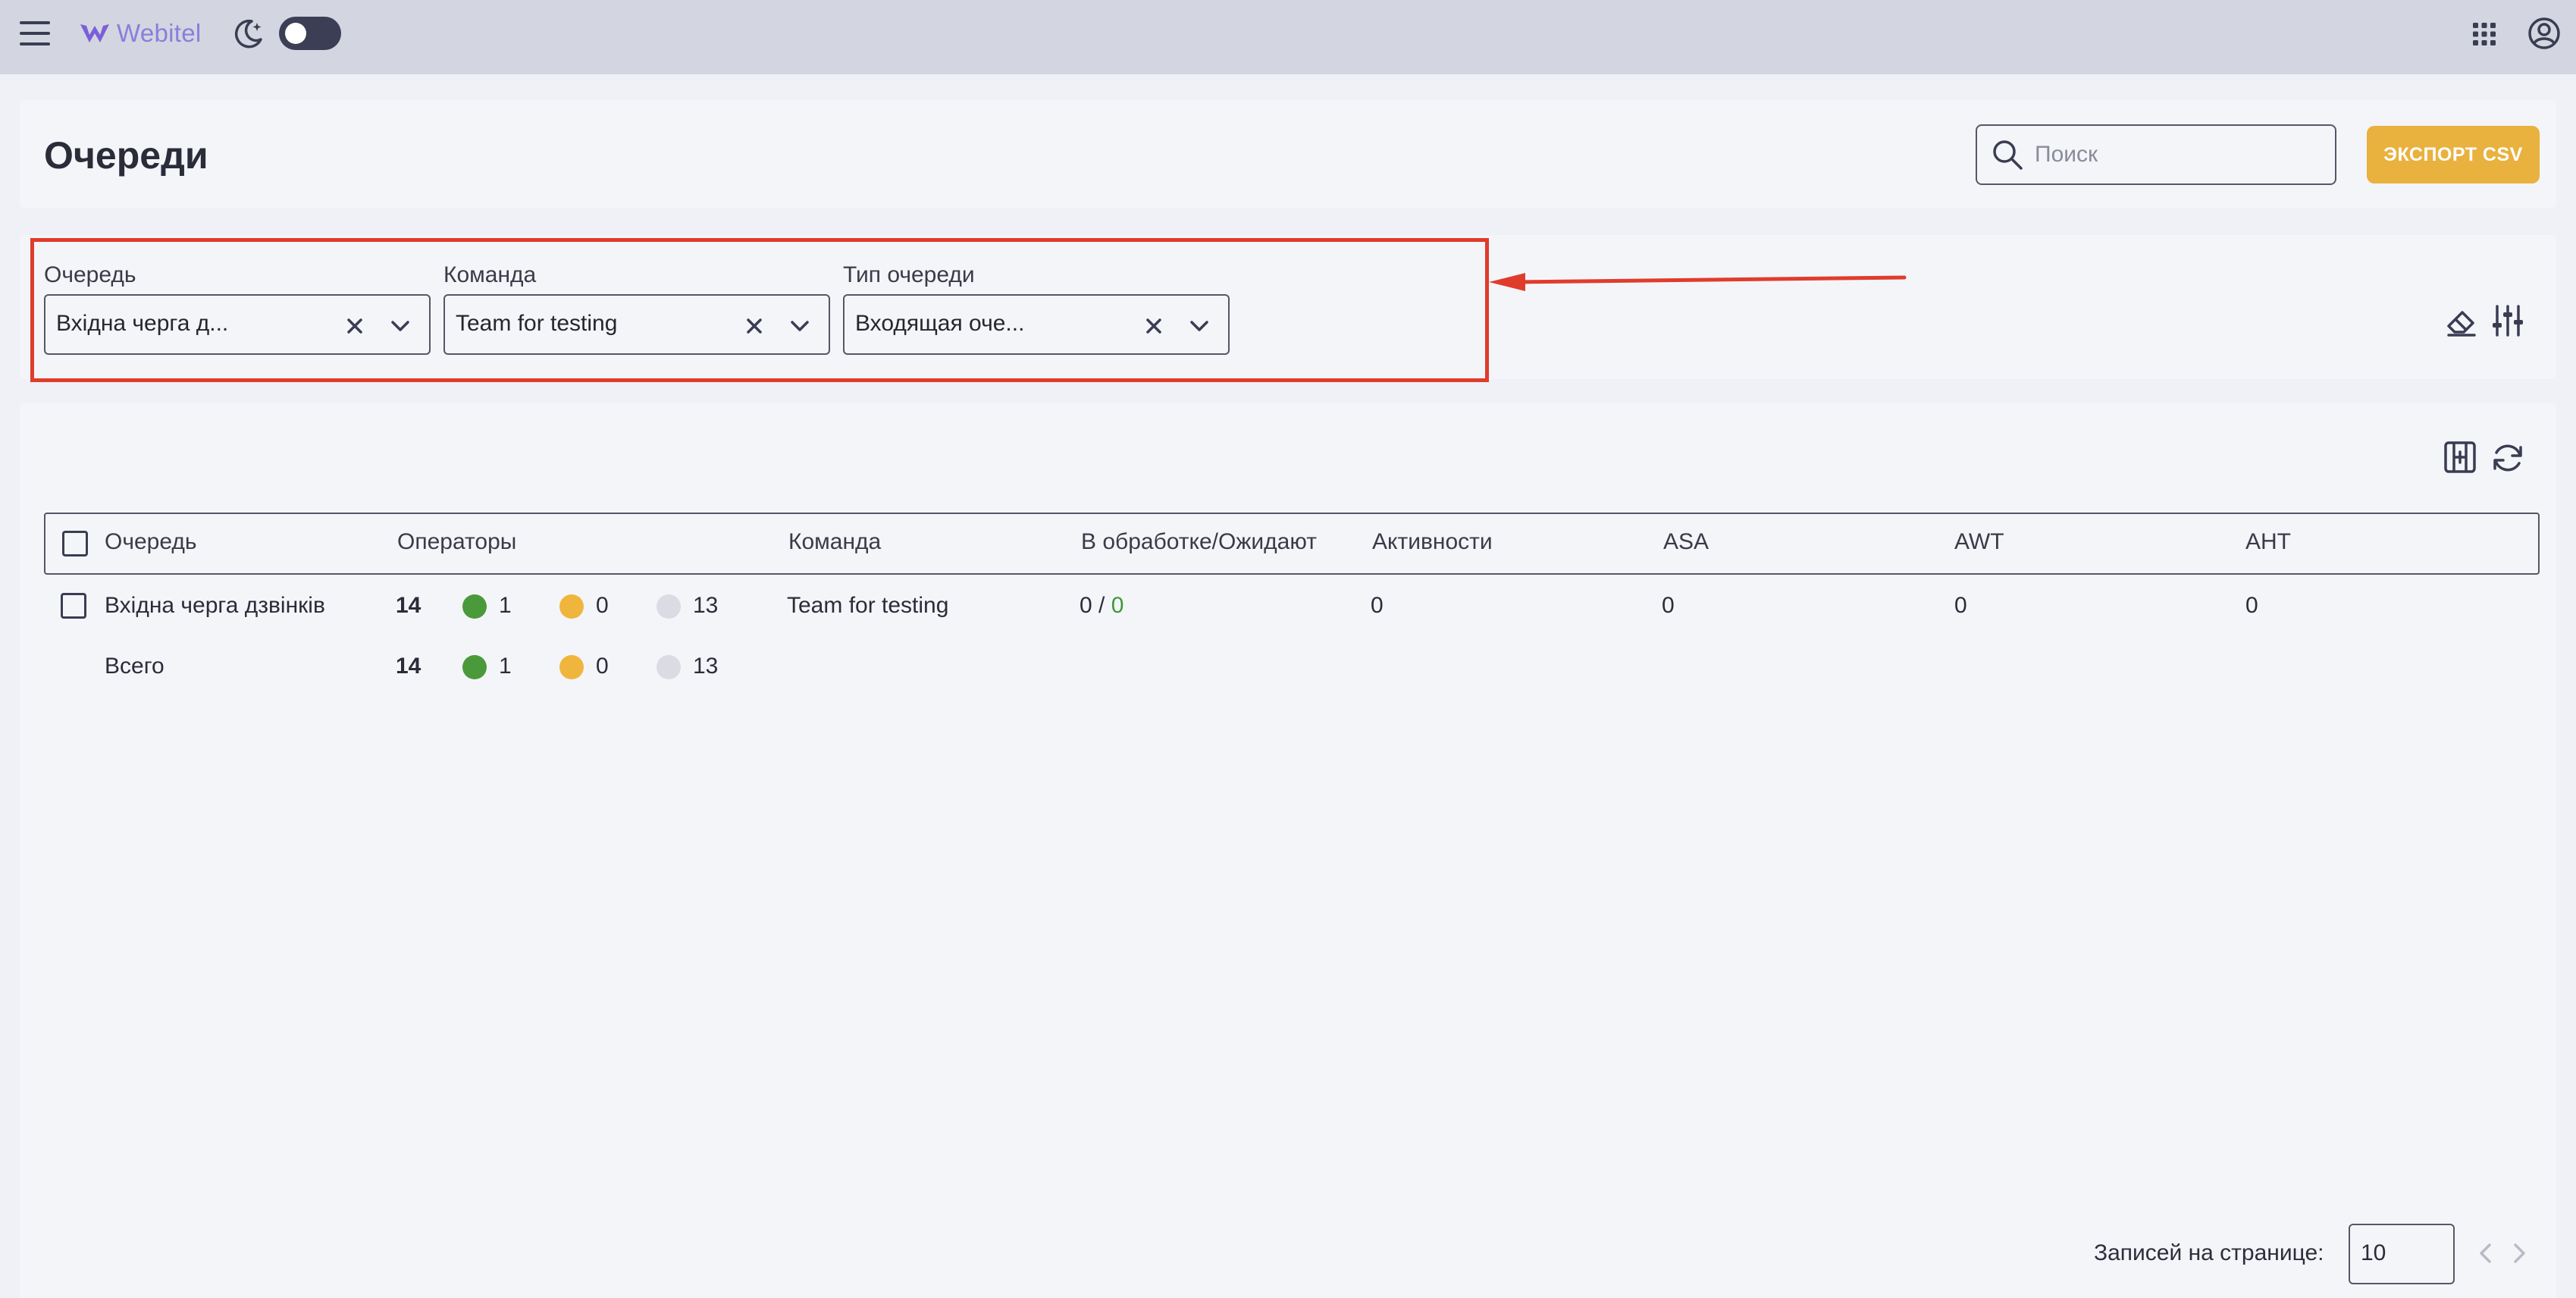 The width and height of the screenshot is (2576, 1298). I want to click on highlight-box, so click(760, 310).